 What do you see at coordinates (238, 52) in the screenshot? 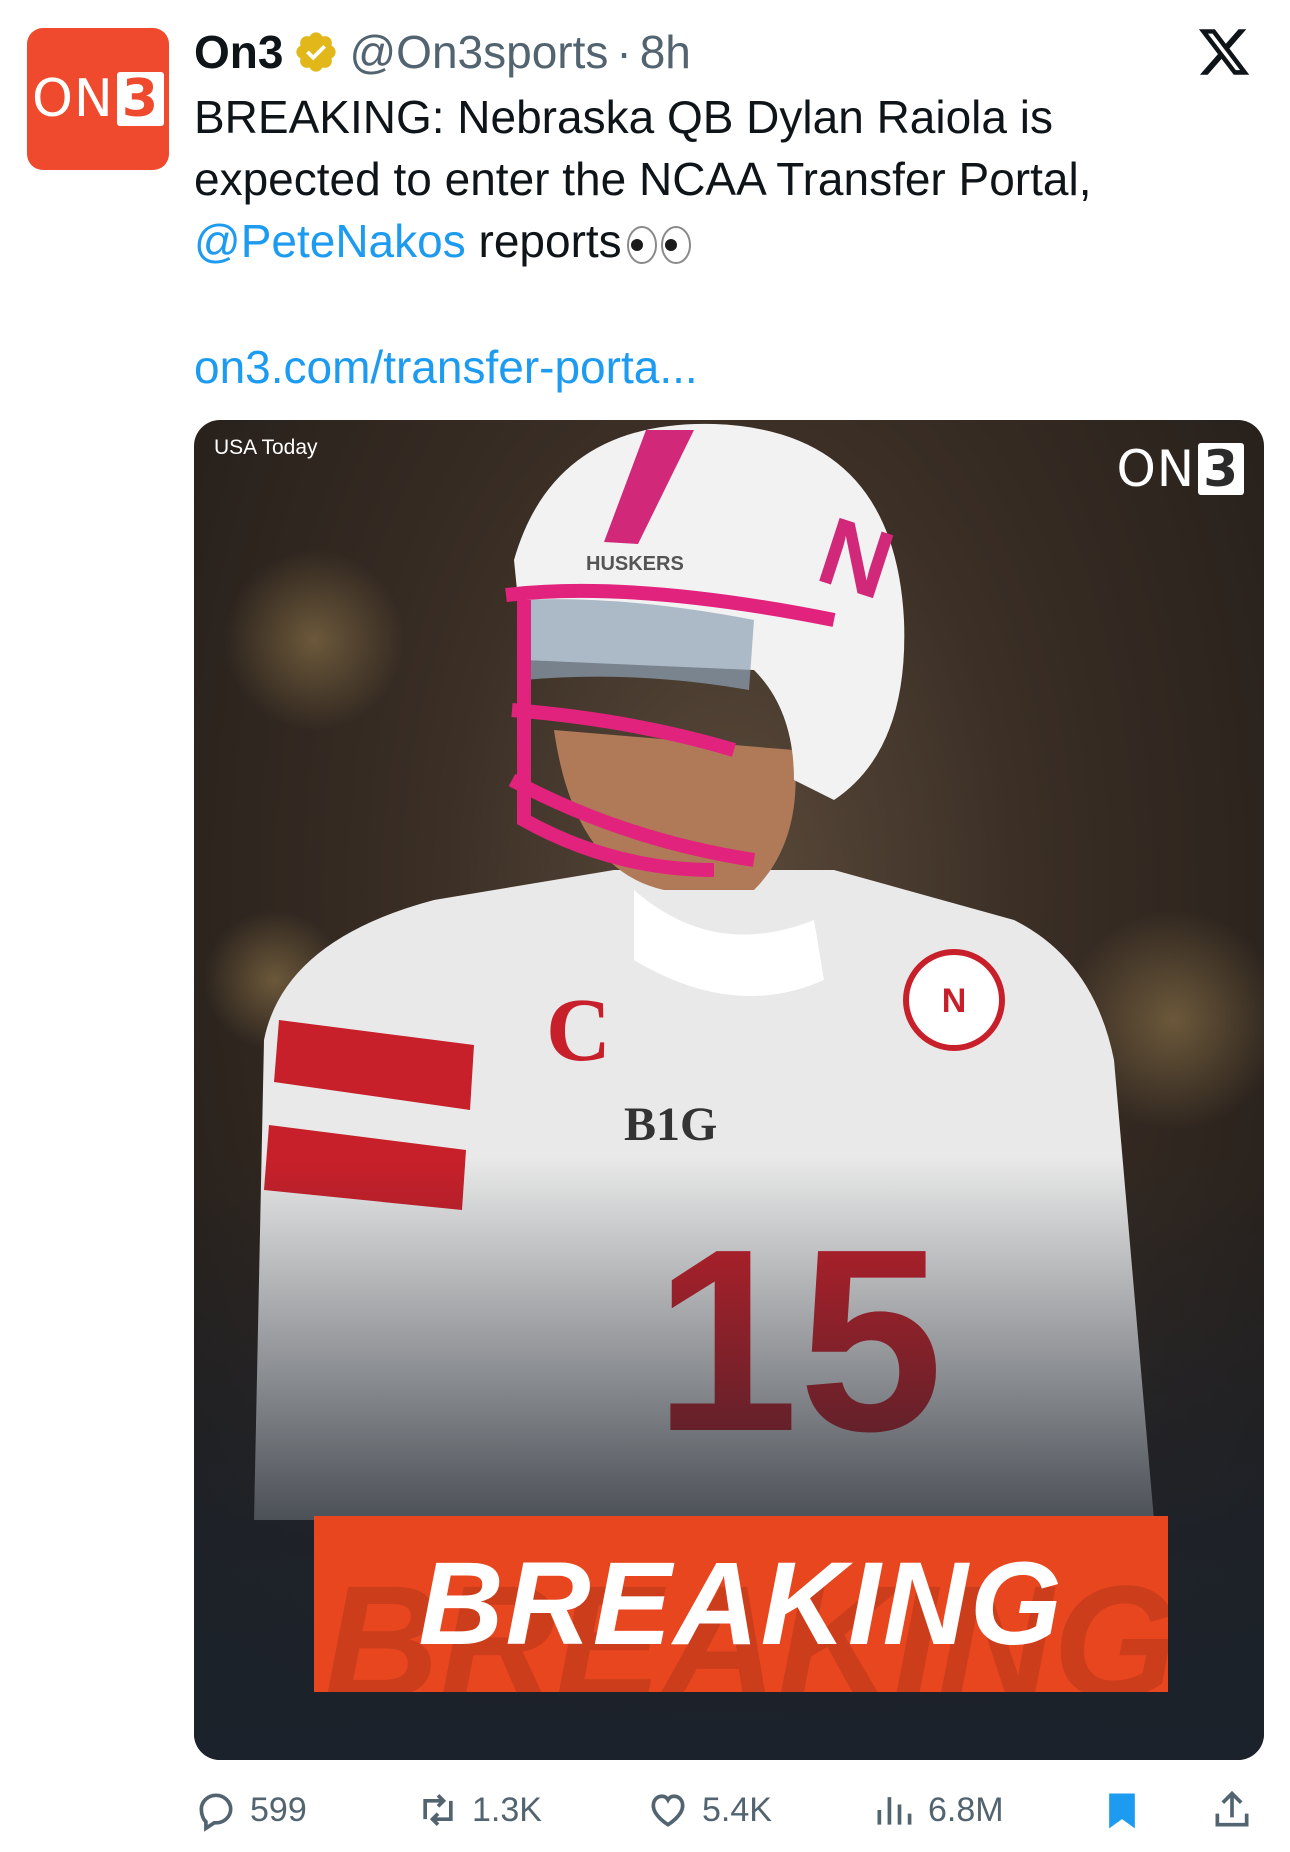
I see `display-name: On3` at bounding box center [238, 52].